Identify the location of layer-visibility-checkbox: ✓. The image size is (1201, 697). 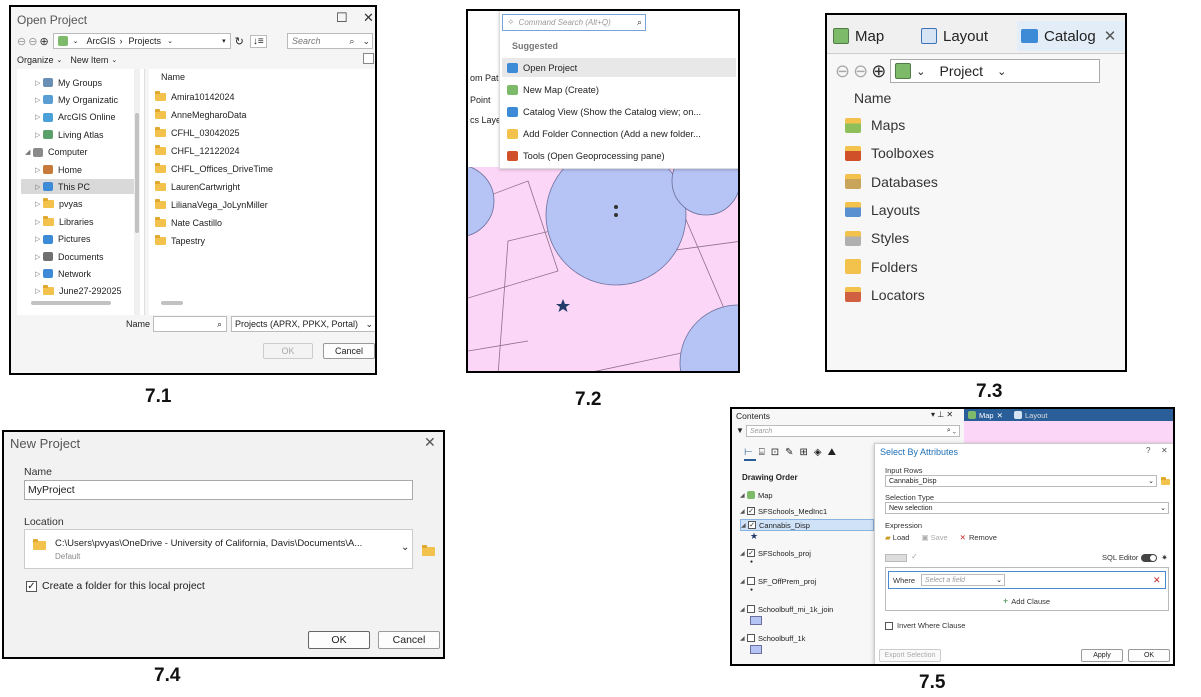
(751, 511).